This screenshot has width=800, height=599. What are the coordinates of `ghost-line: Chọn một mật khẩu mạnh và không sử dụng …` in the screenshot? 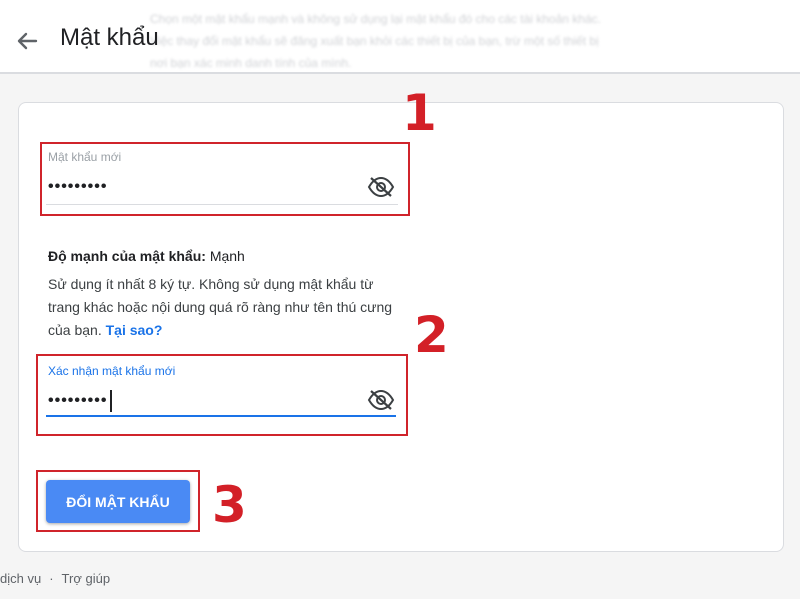 It's located at (375, 19).